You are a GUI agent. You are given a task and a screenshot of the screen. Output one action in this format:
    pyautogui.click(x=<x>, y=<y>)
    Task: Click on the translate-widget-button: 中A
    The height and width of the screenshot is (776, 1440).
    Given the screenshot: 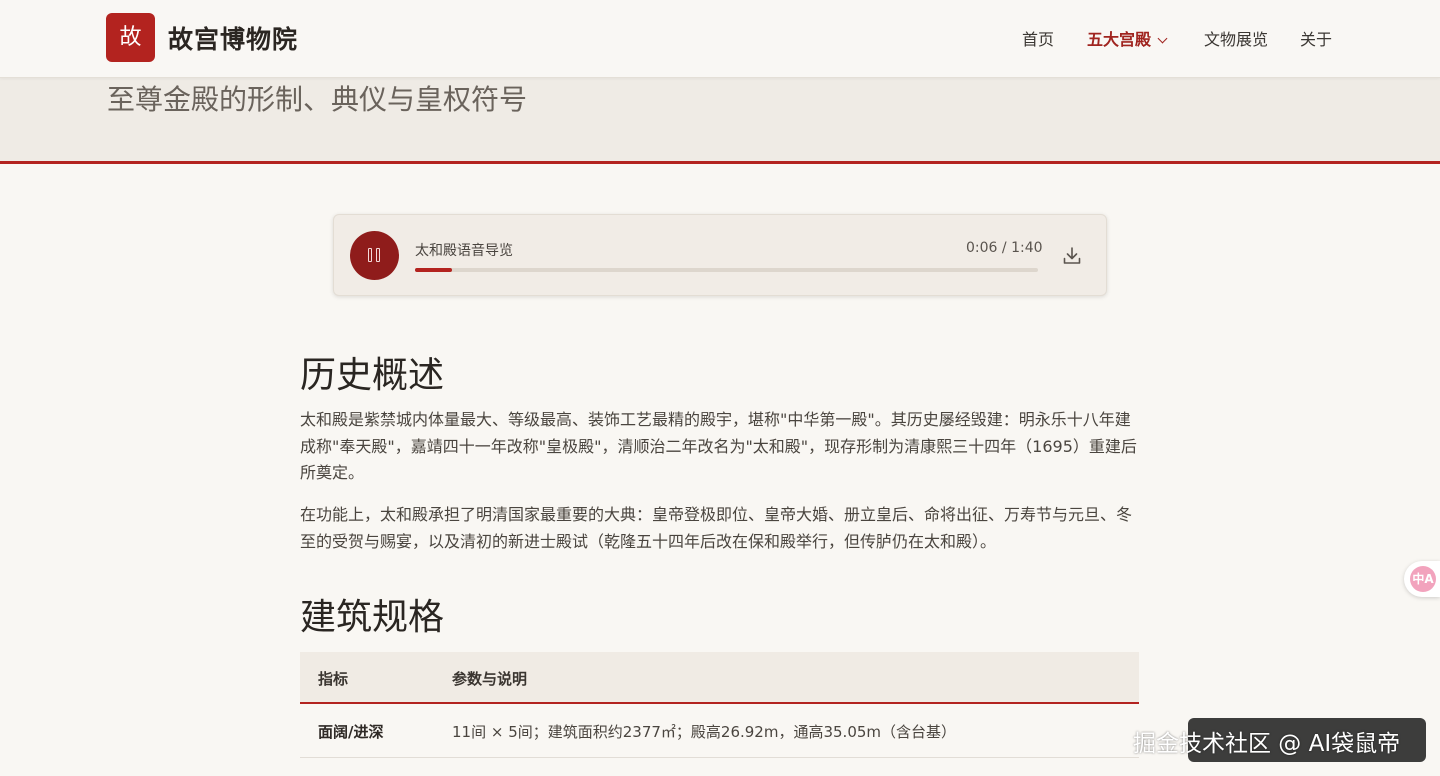 What is the action you would take?
    pyautogui.click(x=1422, y=579)
    